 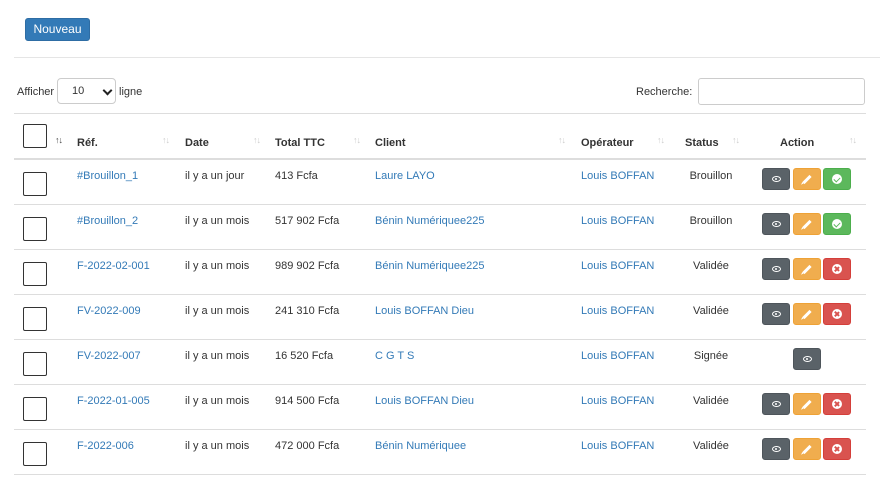 I want to click on length-select: 10, so click(x=86, y=91).